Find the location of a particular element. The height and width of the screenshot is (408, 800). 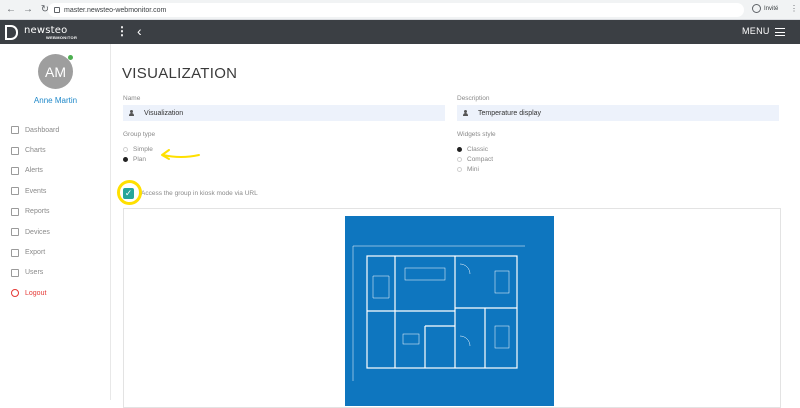

group-type-label: Group type is located at coordinates (139, 134).